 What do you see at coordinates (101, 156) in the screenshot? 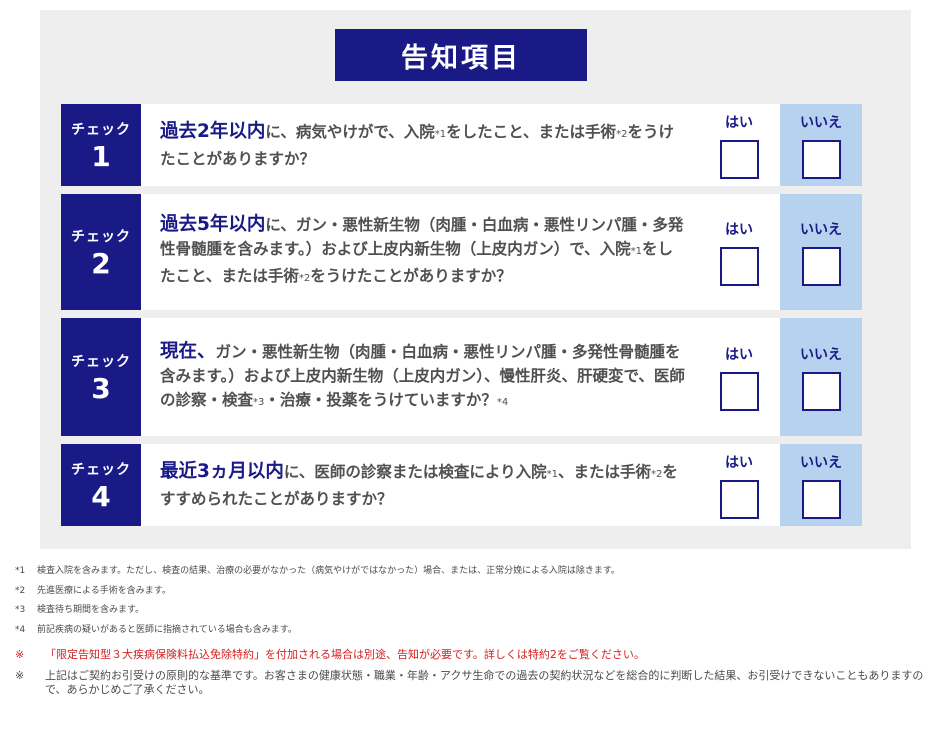
I see `check-number: 1` at bounding box center [101, 156].